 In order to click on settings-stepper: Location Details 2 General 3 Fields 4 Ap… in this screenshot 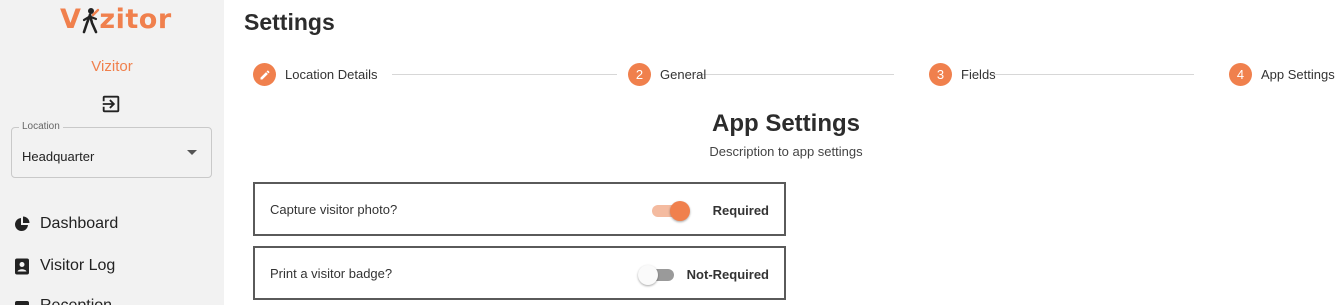, I will do `click(794, 75)`.